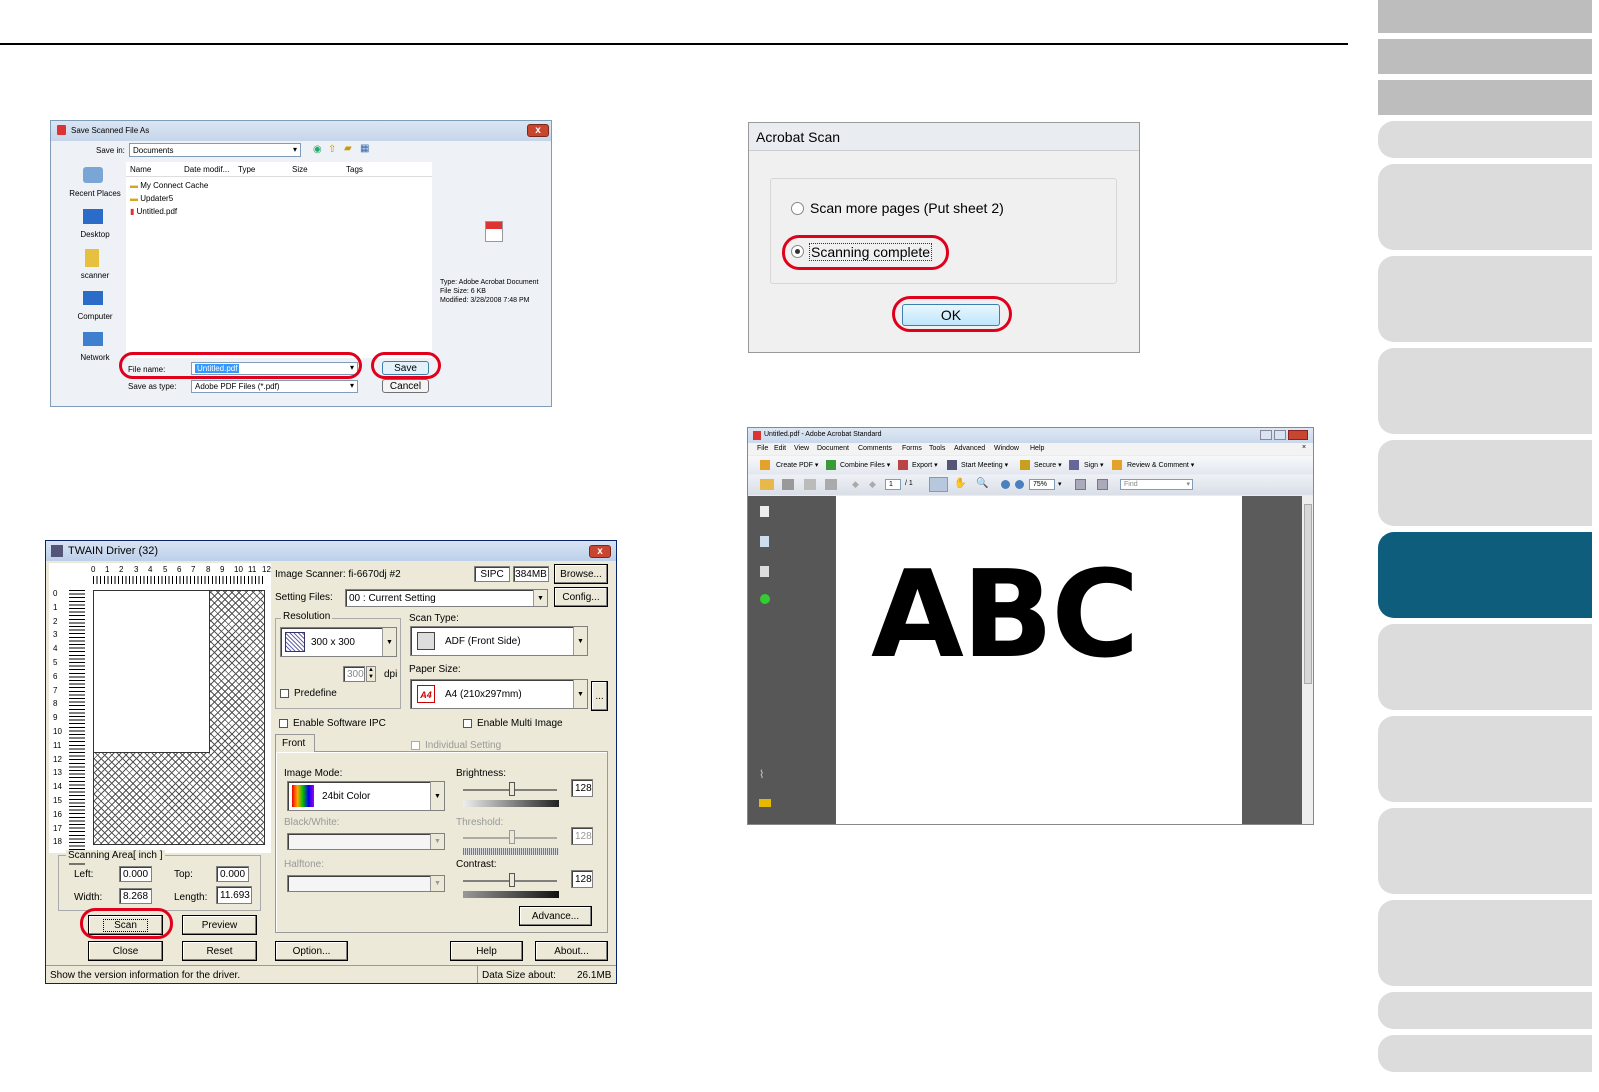 This screenshot has height=1092, width=1599. What do you see at coordinates (405, 386) in the screenshot?
I see `cancel-button: Cancel` at bounding box center [405, 386].